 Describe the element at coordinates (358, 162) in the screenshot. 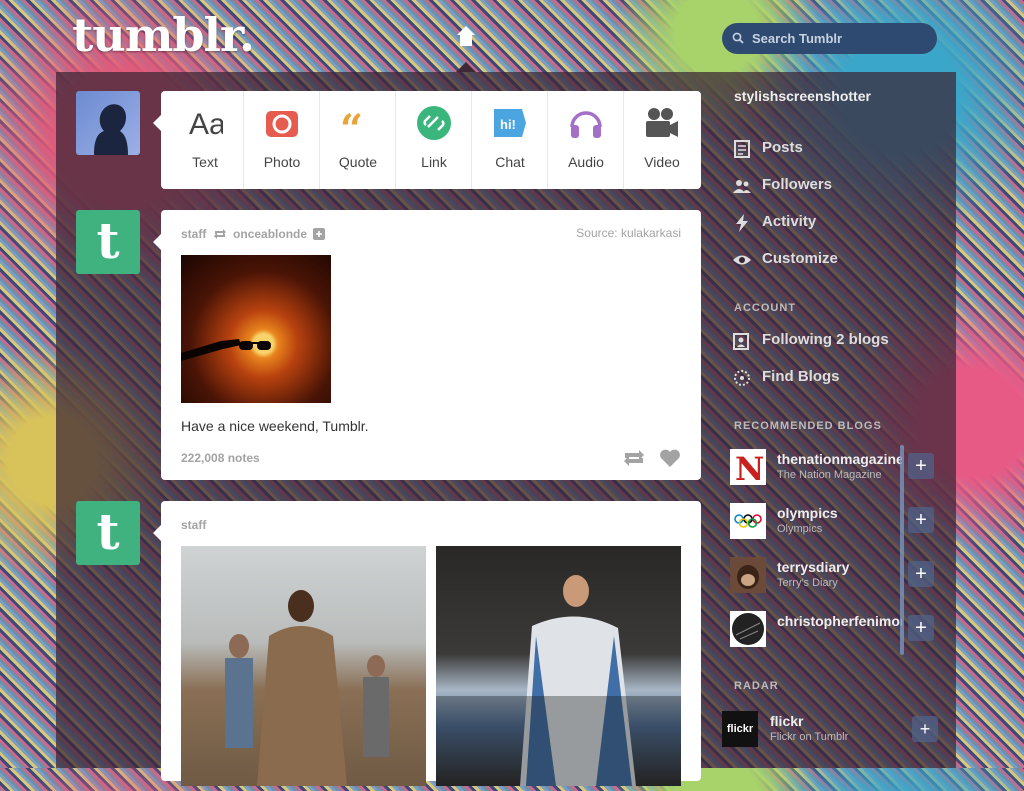

I see `post-type-label: Quote` at that location.